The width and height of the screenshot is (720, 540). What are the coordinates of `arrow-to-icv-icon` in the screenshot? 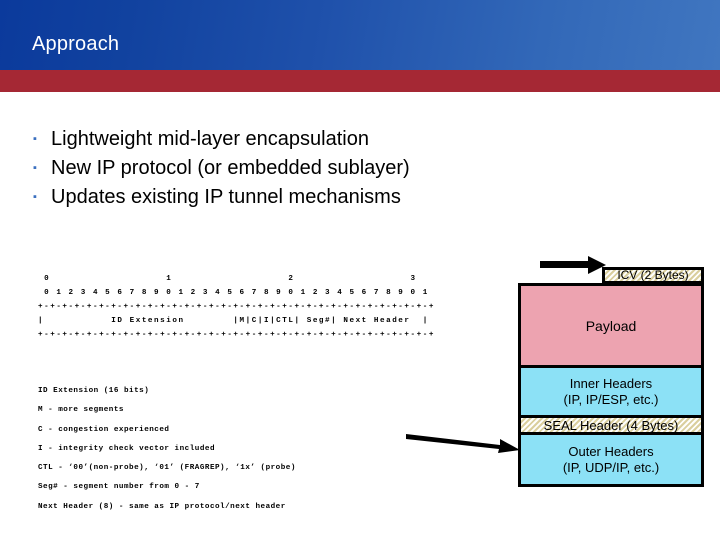 It's located at (573, 265).